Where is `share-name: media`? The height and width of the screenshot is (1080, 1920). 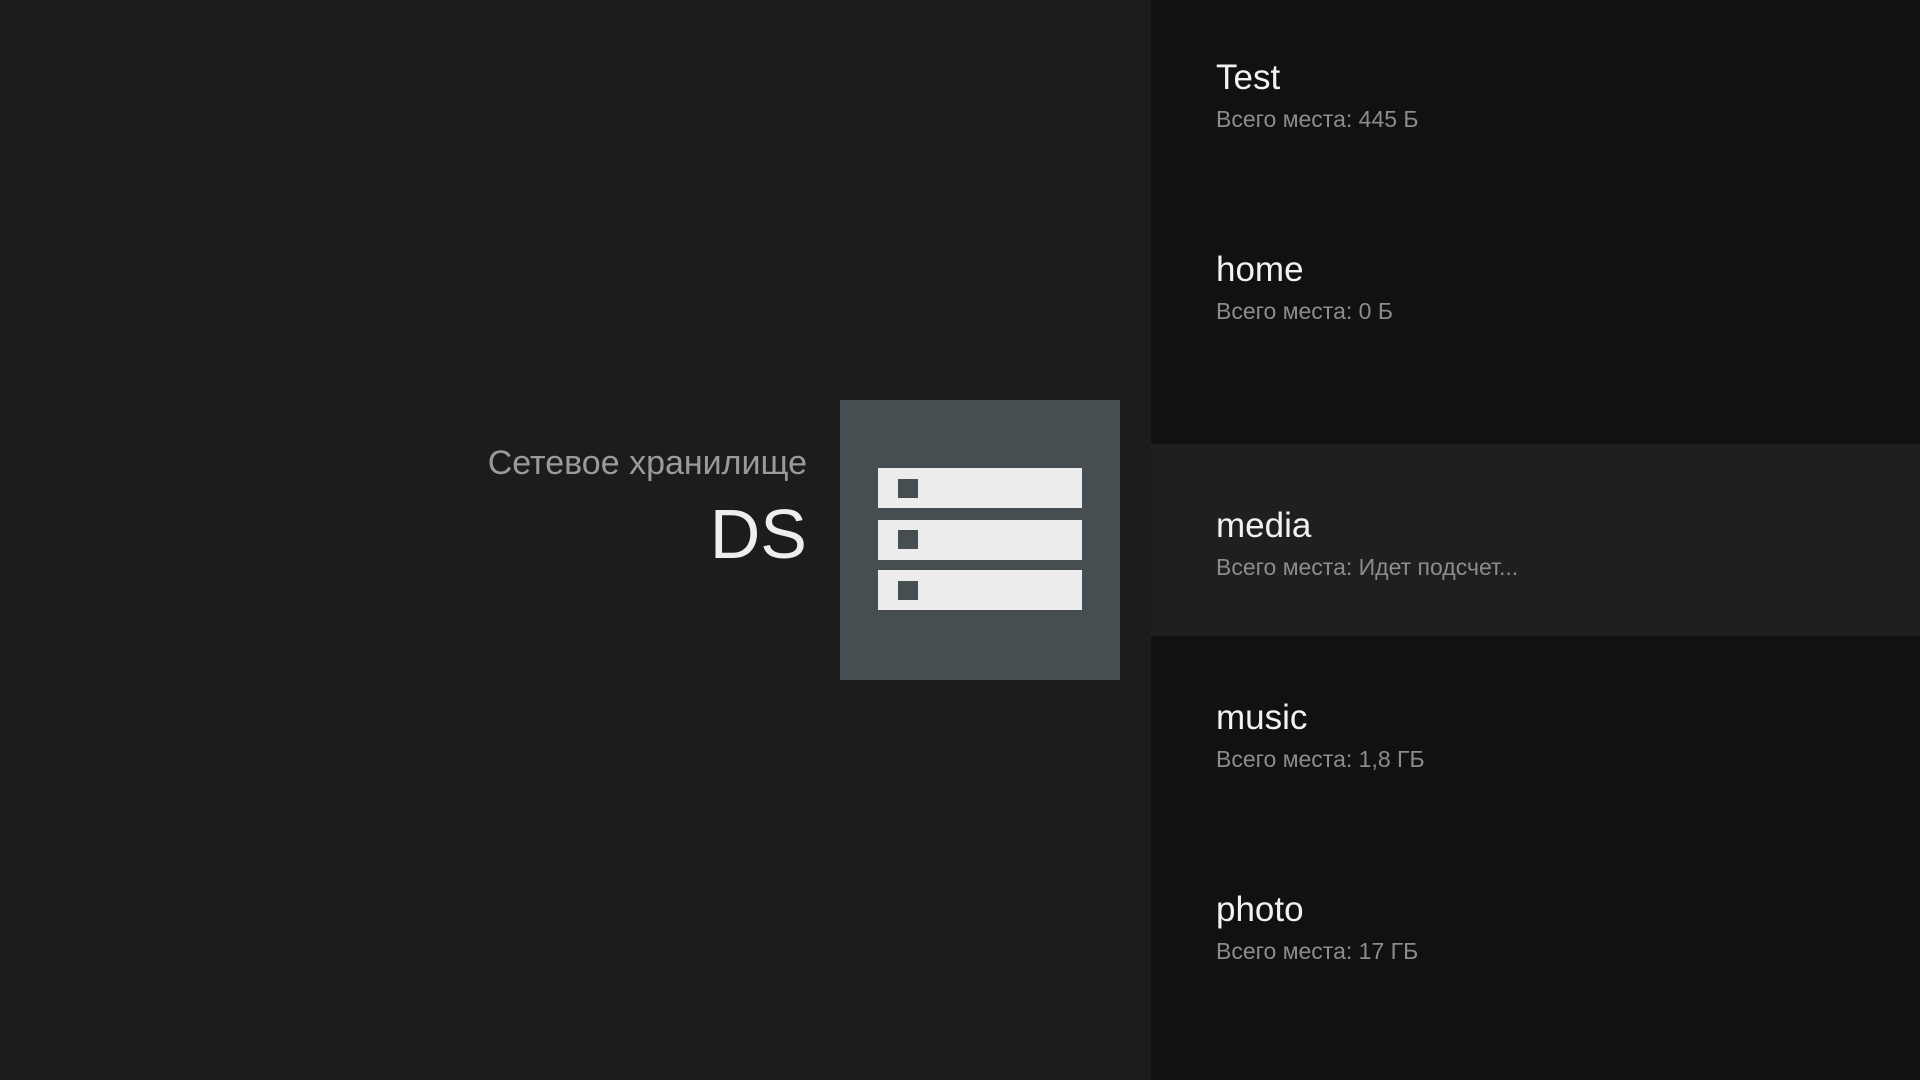
share-name: media is located at coordinates (1264, 525).